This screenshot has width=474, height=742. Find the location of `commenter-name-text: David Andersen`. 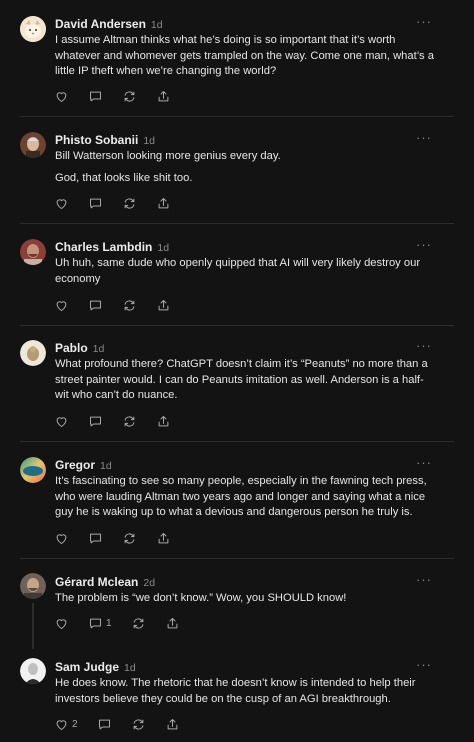

commenter-name-text: David Andersen is located at coordinates (100, 24).